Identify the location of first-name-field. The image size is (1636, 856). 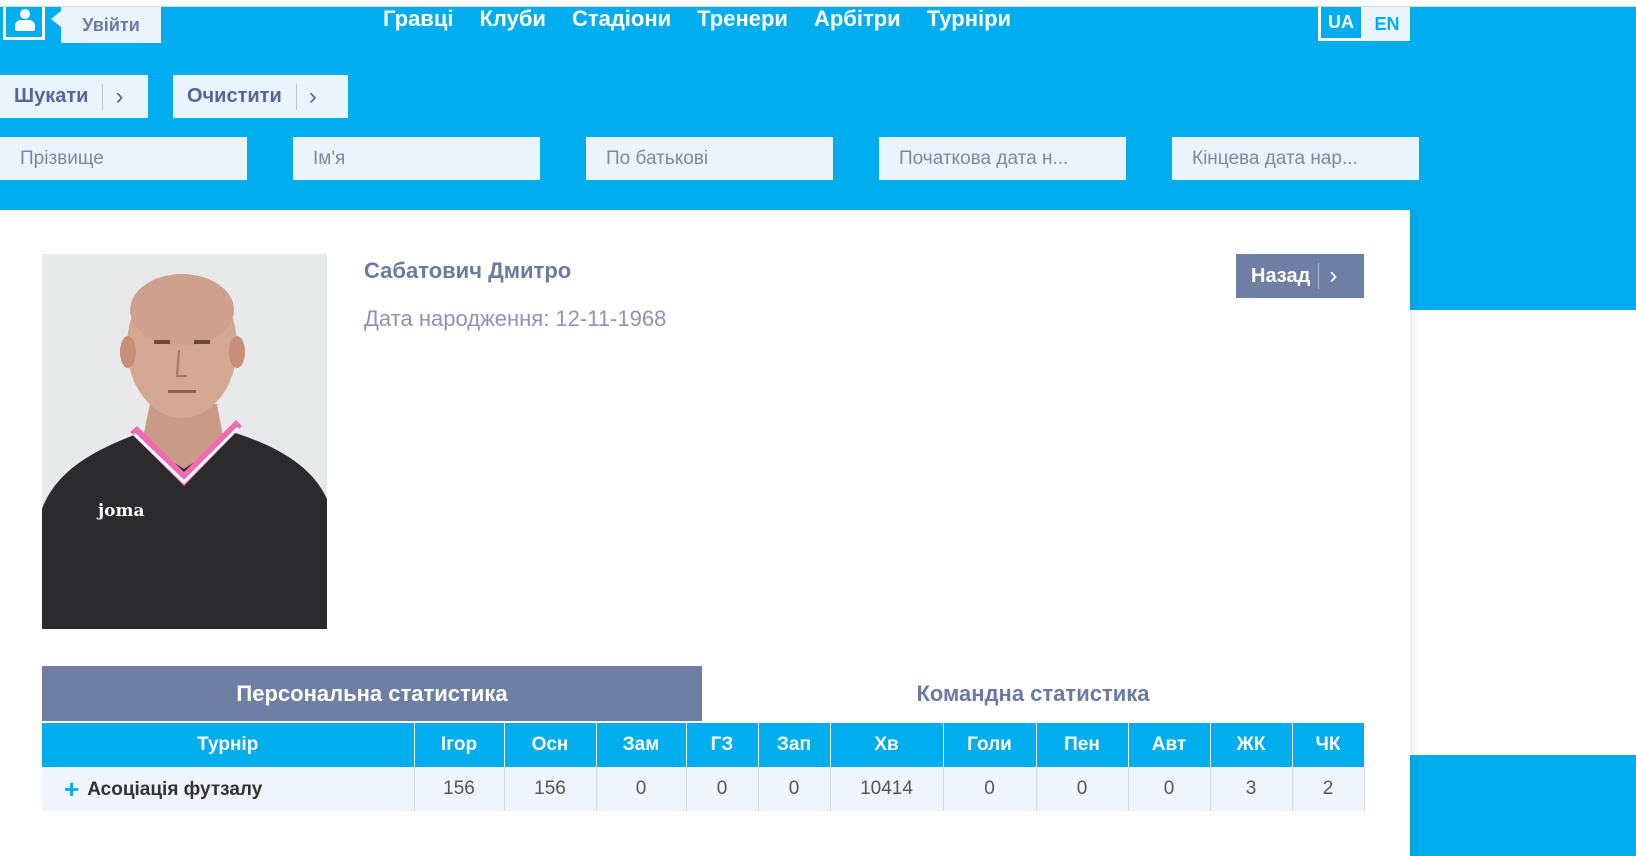
(416, 158).